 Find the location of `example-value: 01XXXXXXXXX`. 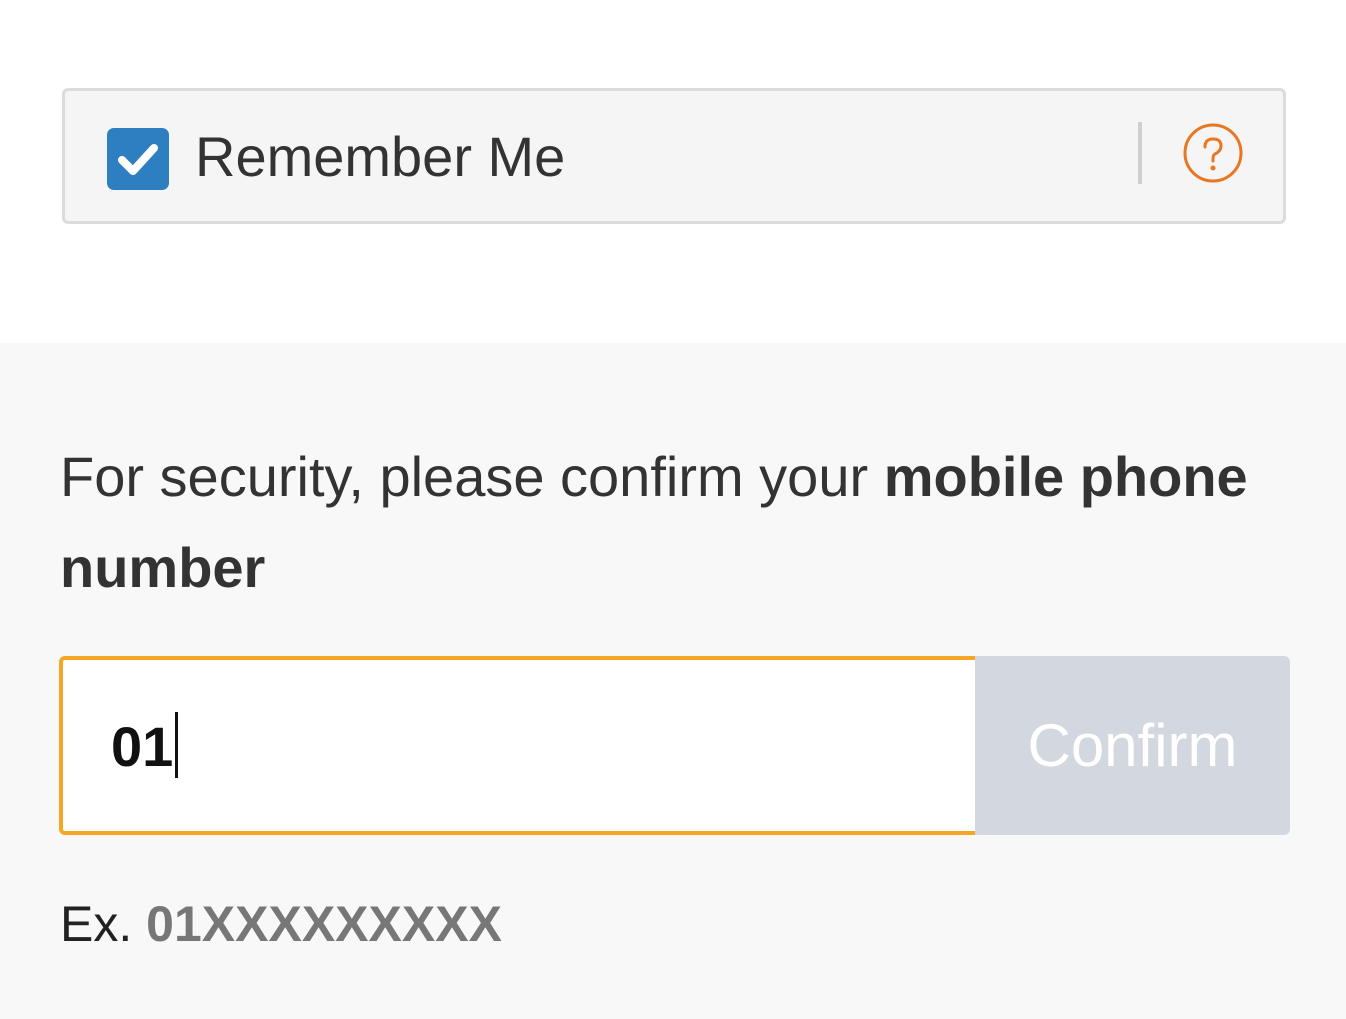

example-value: 01XXXXXXXXX is located at coordinates (324, 924).